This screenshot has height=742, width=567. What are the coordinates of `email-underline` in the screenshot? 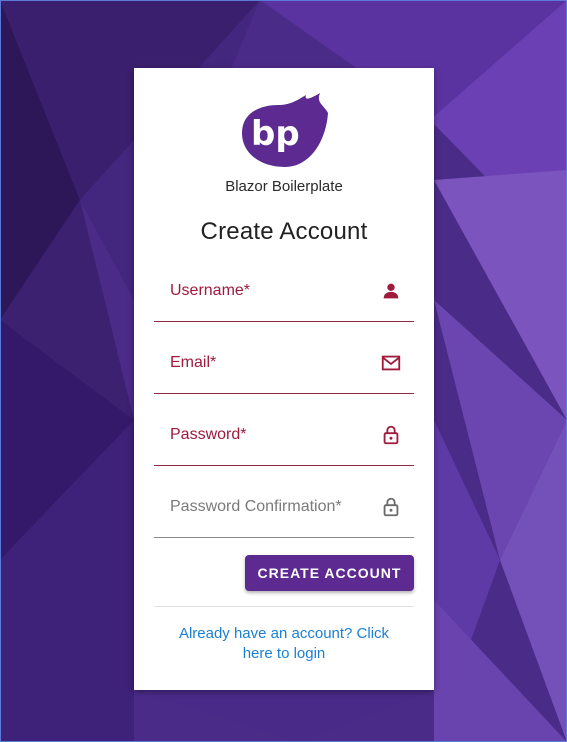 It's located at (284, 393).